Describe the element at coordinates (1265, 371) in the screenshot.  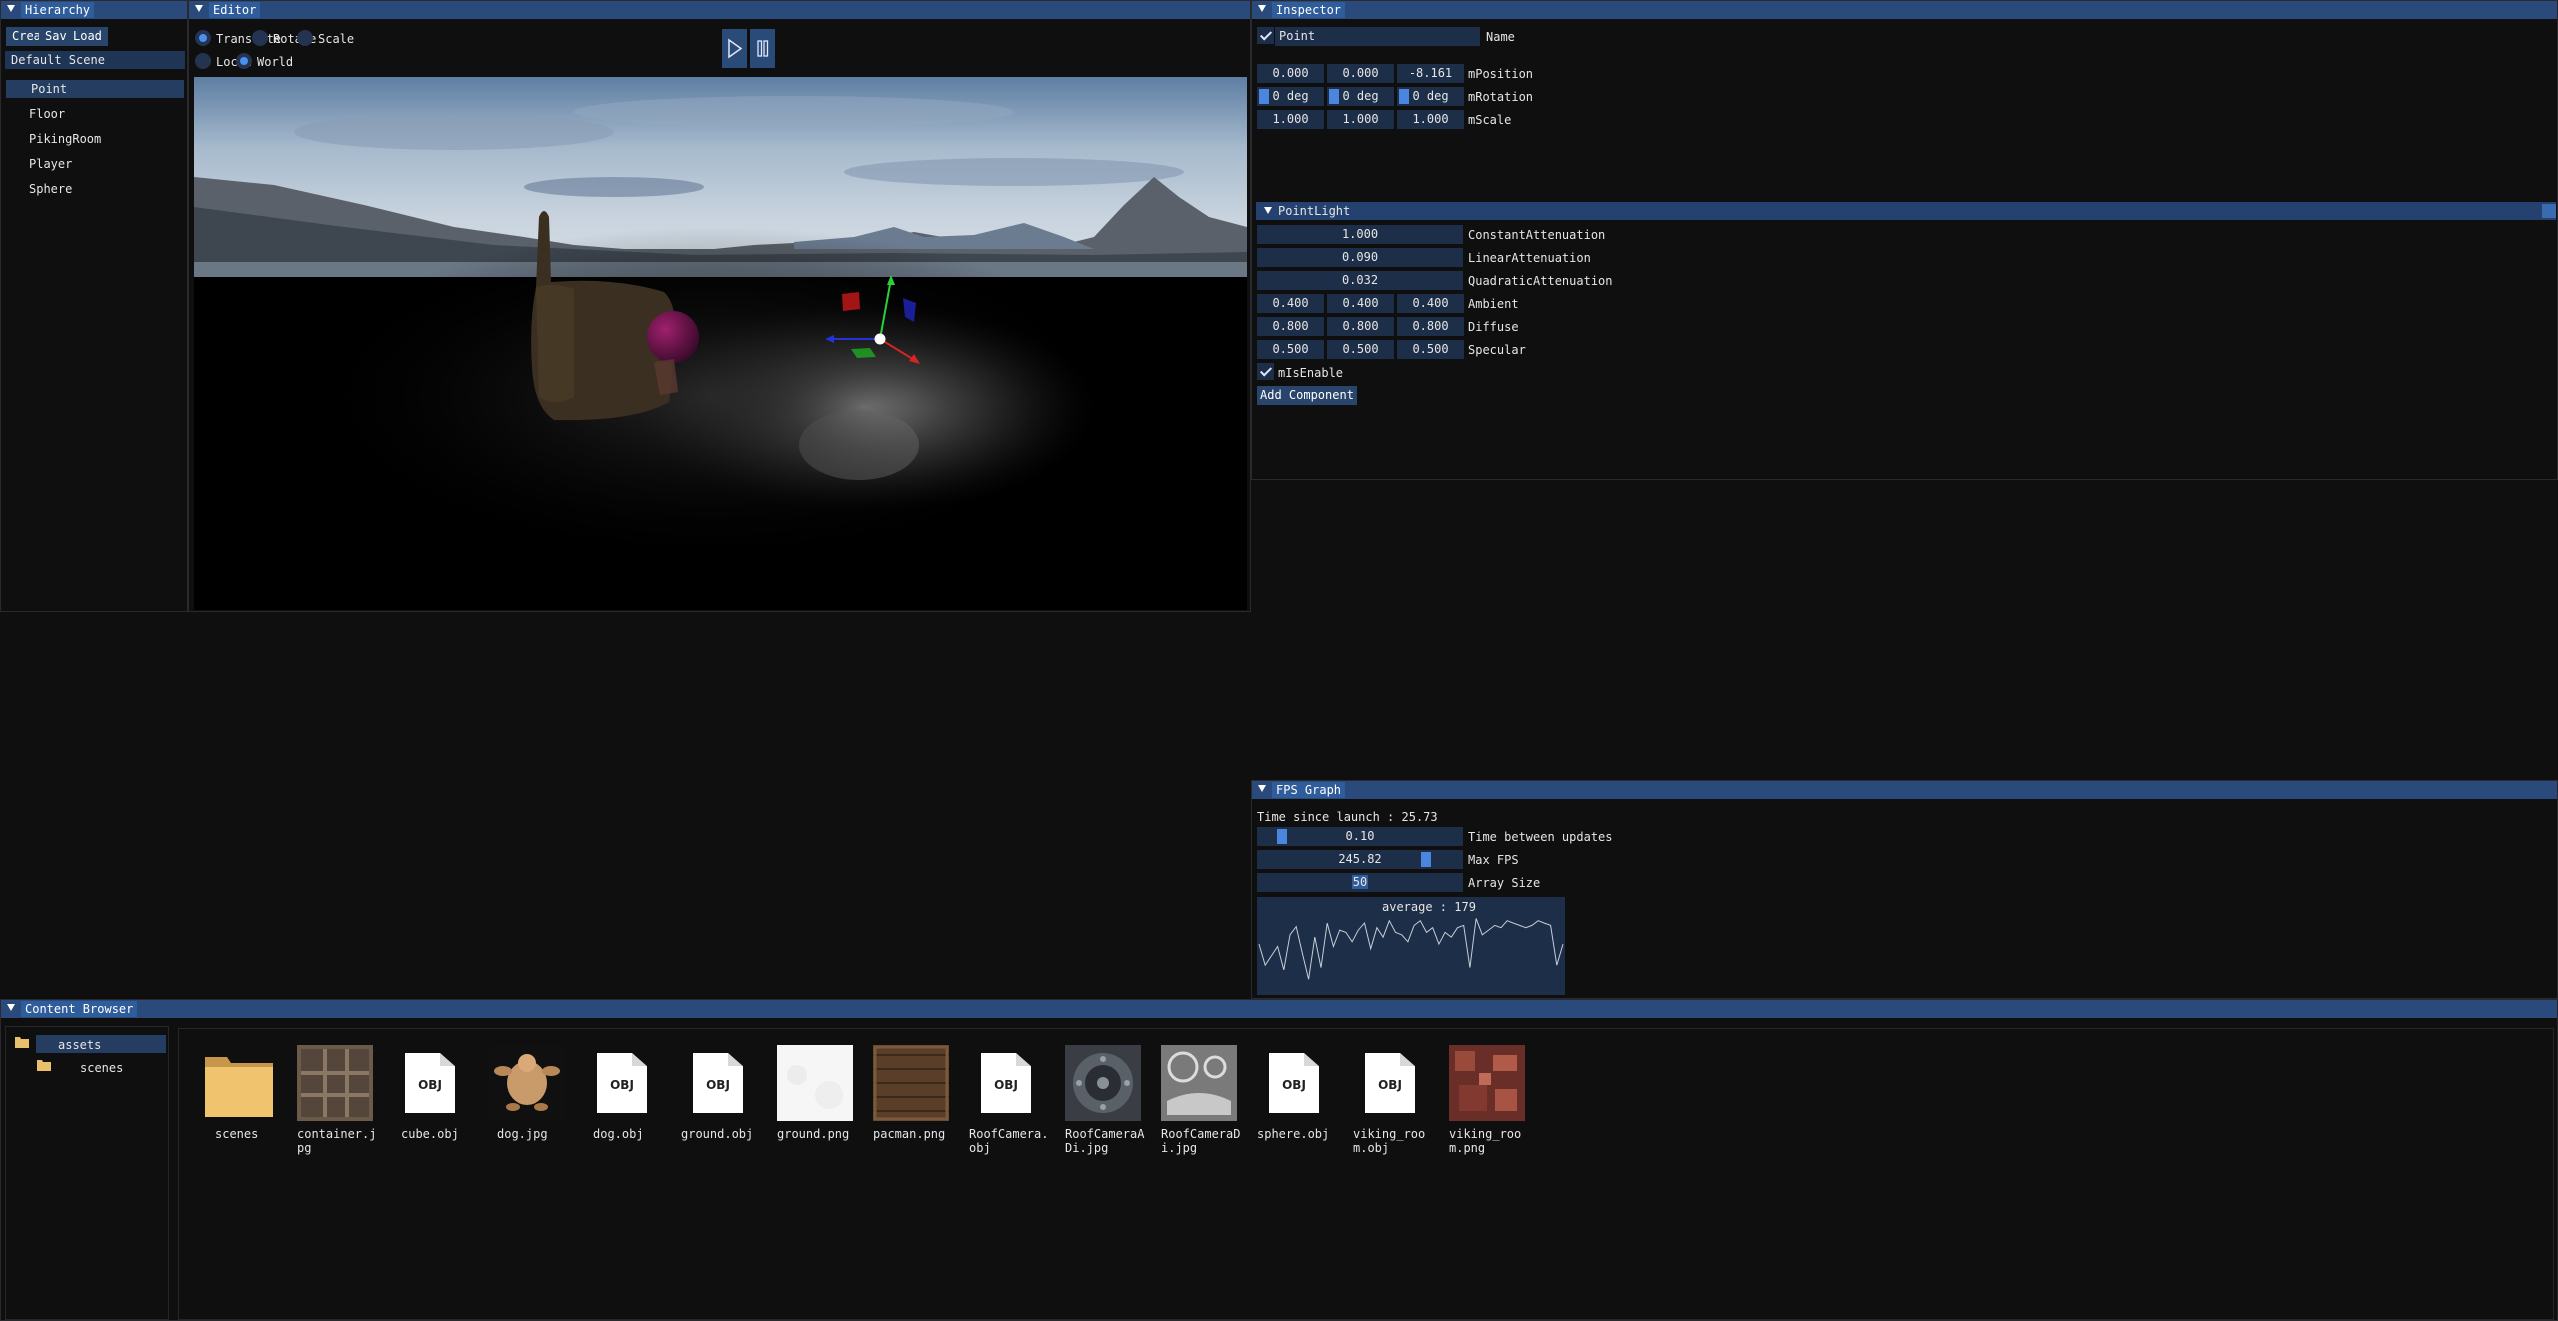
I see `enable-checkbox` at that location.